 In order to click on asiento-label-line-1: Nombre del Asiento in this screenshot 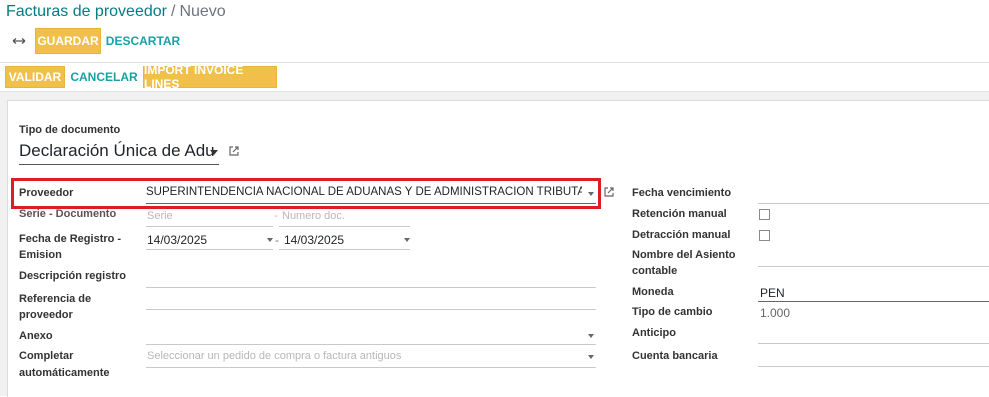, I will do `click(684, 255)`.